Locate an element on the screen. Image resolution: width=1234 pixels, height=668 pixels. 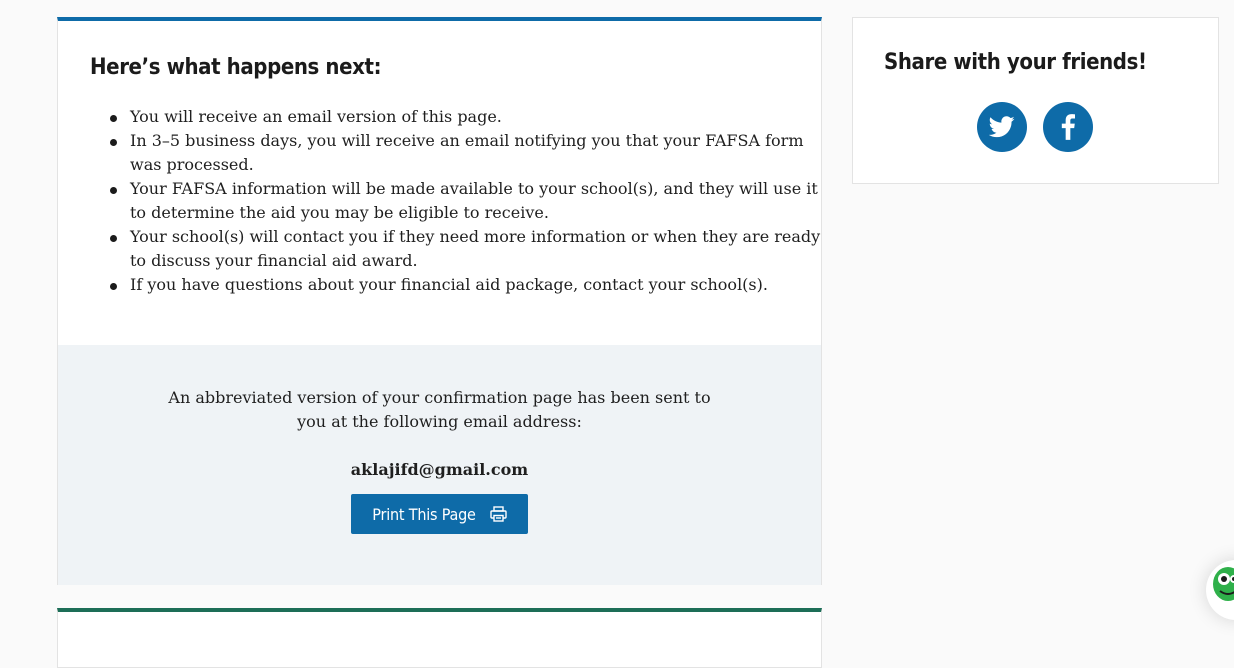
email-address: aklajifd@gmail.com is located at coordinates (439, 469).